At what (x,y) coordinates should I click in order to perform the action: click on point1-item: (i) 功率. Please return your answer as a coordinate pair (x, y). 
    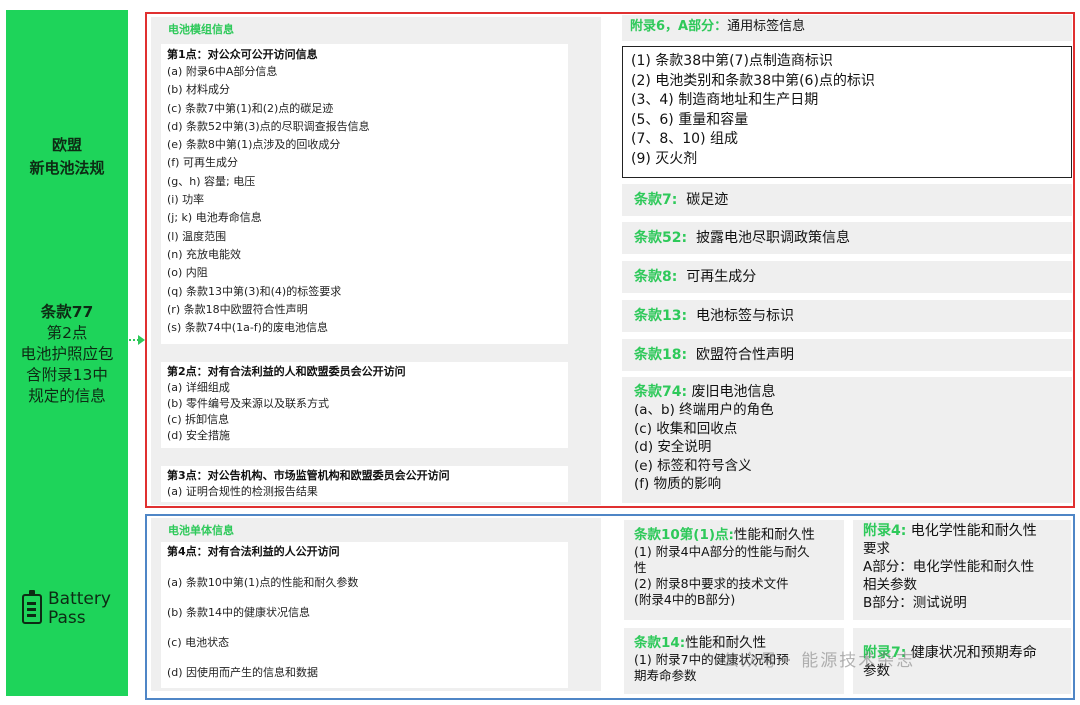
    Looking at the image, I should click on (186, 200).